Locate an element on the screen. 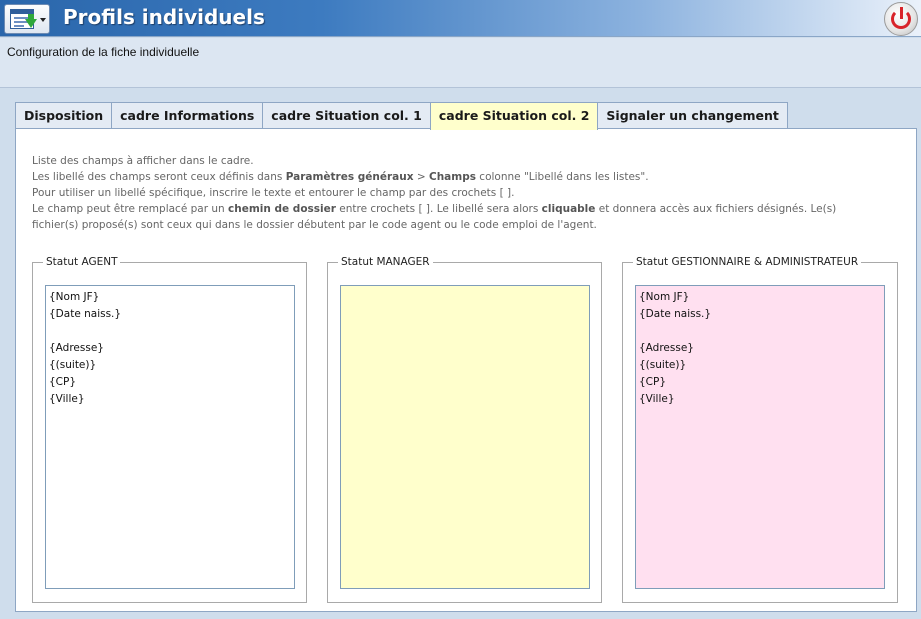  tab-signaler-un-changement: Signaler un changement is located at coordinates (692, 115).